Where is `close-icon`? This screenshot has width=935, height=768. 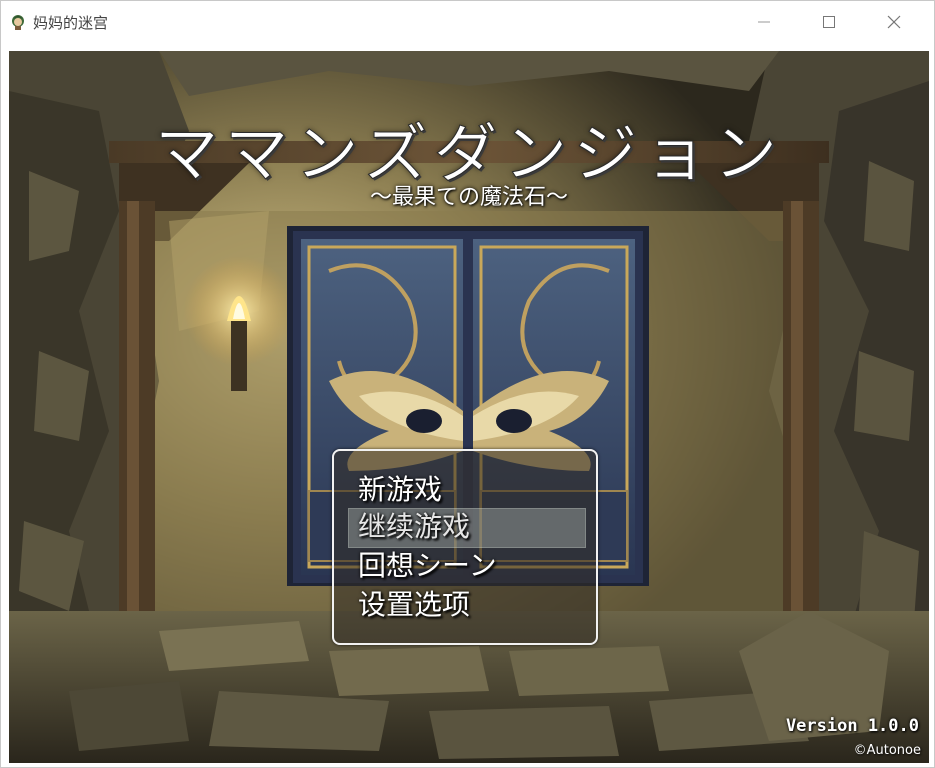
close-icon is located at coordinates (894, 22).